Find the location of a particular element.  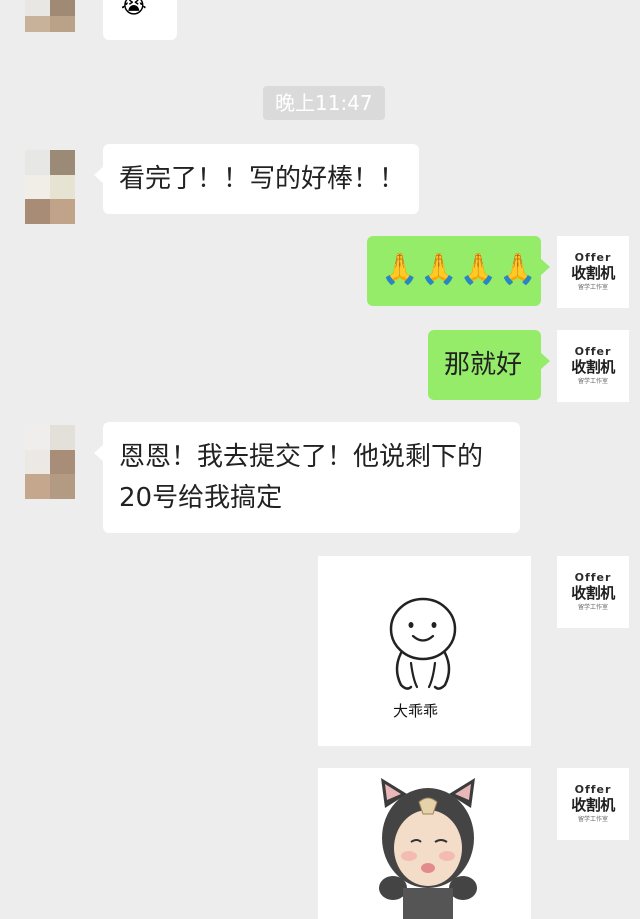

cat-costume-baby-sticker-icon is located at coordinates (428, 848).